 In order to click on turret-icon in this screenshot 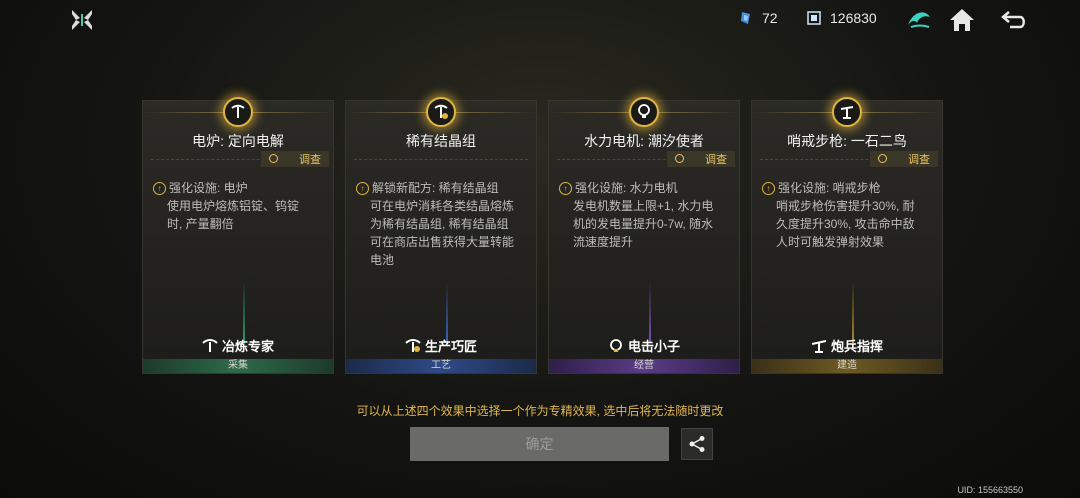, I will do `click(847, 112)`.